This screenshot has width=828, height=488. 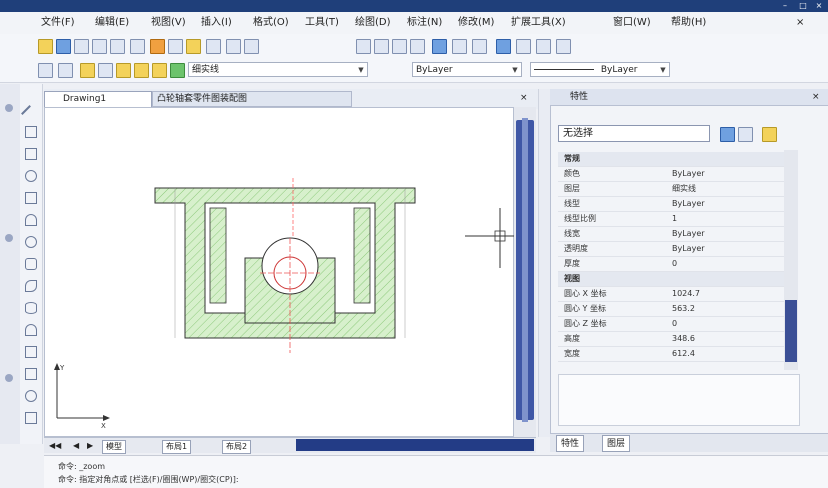 What do you see at coordinates (803, 6) in the screenshot?
I see `maximize-button: □` at bounding box center [803, 6].